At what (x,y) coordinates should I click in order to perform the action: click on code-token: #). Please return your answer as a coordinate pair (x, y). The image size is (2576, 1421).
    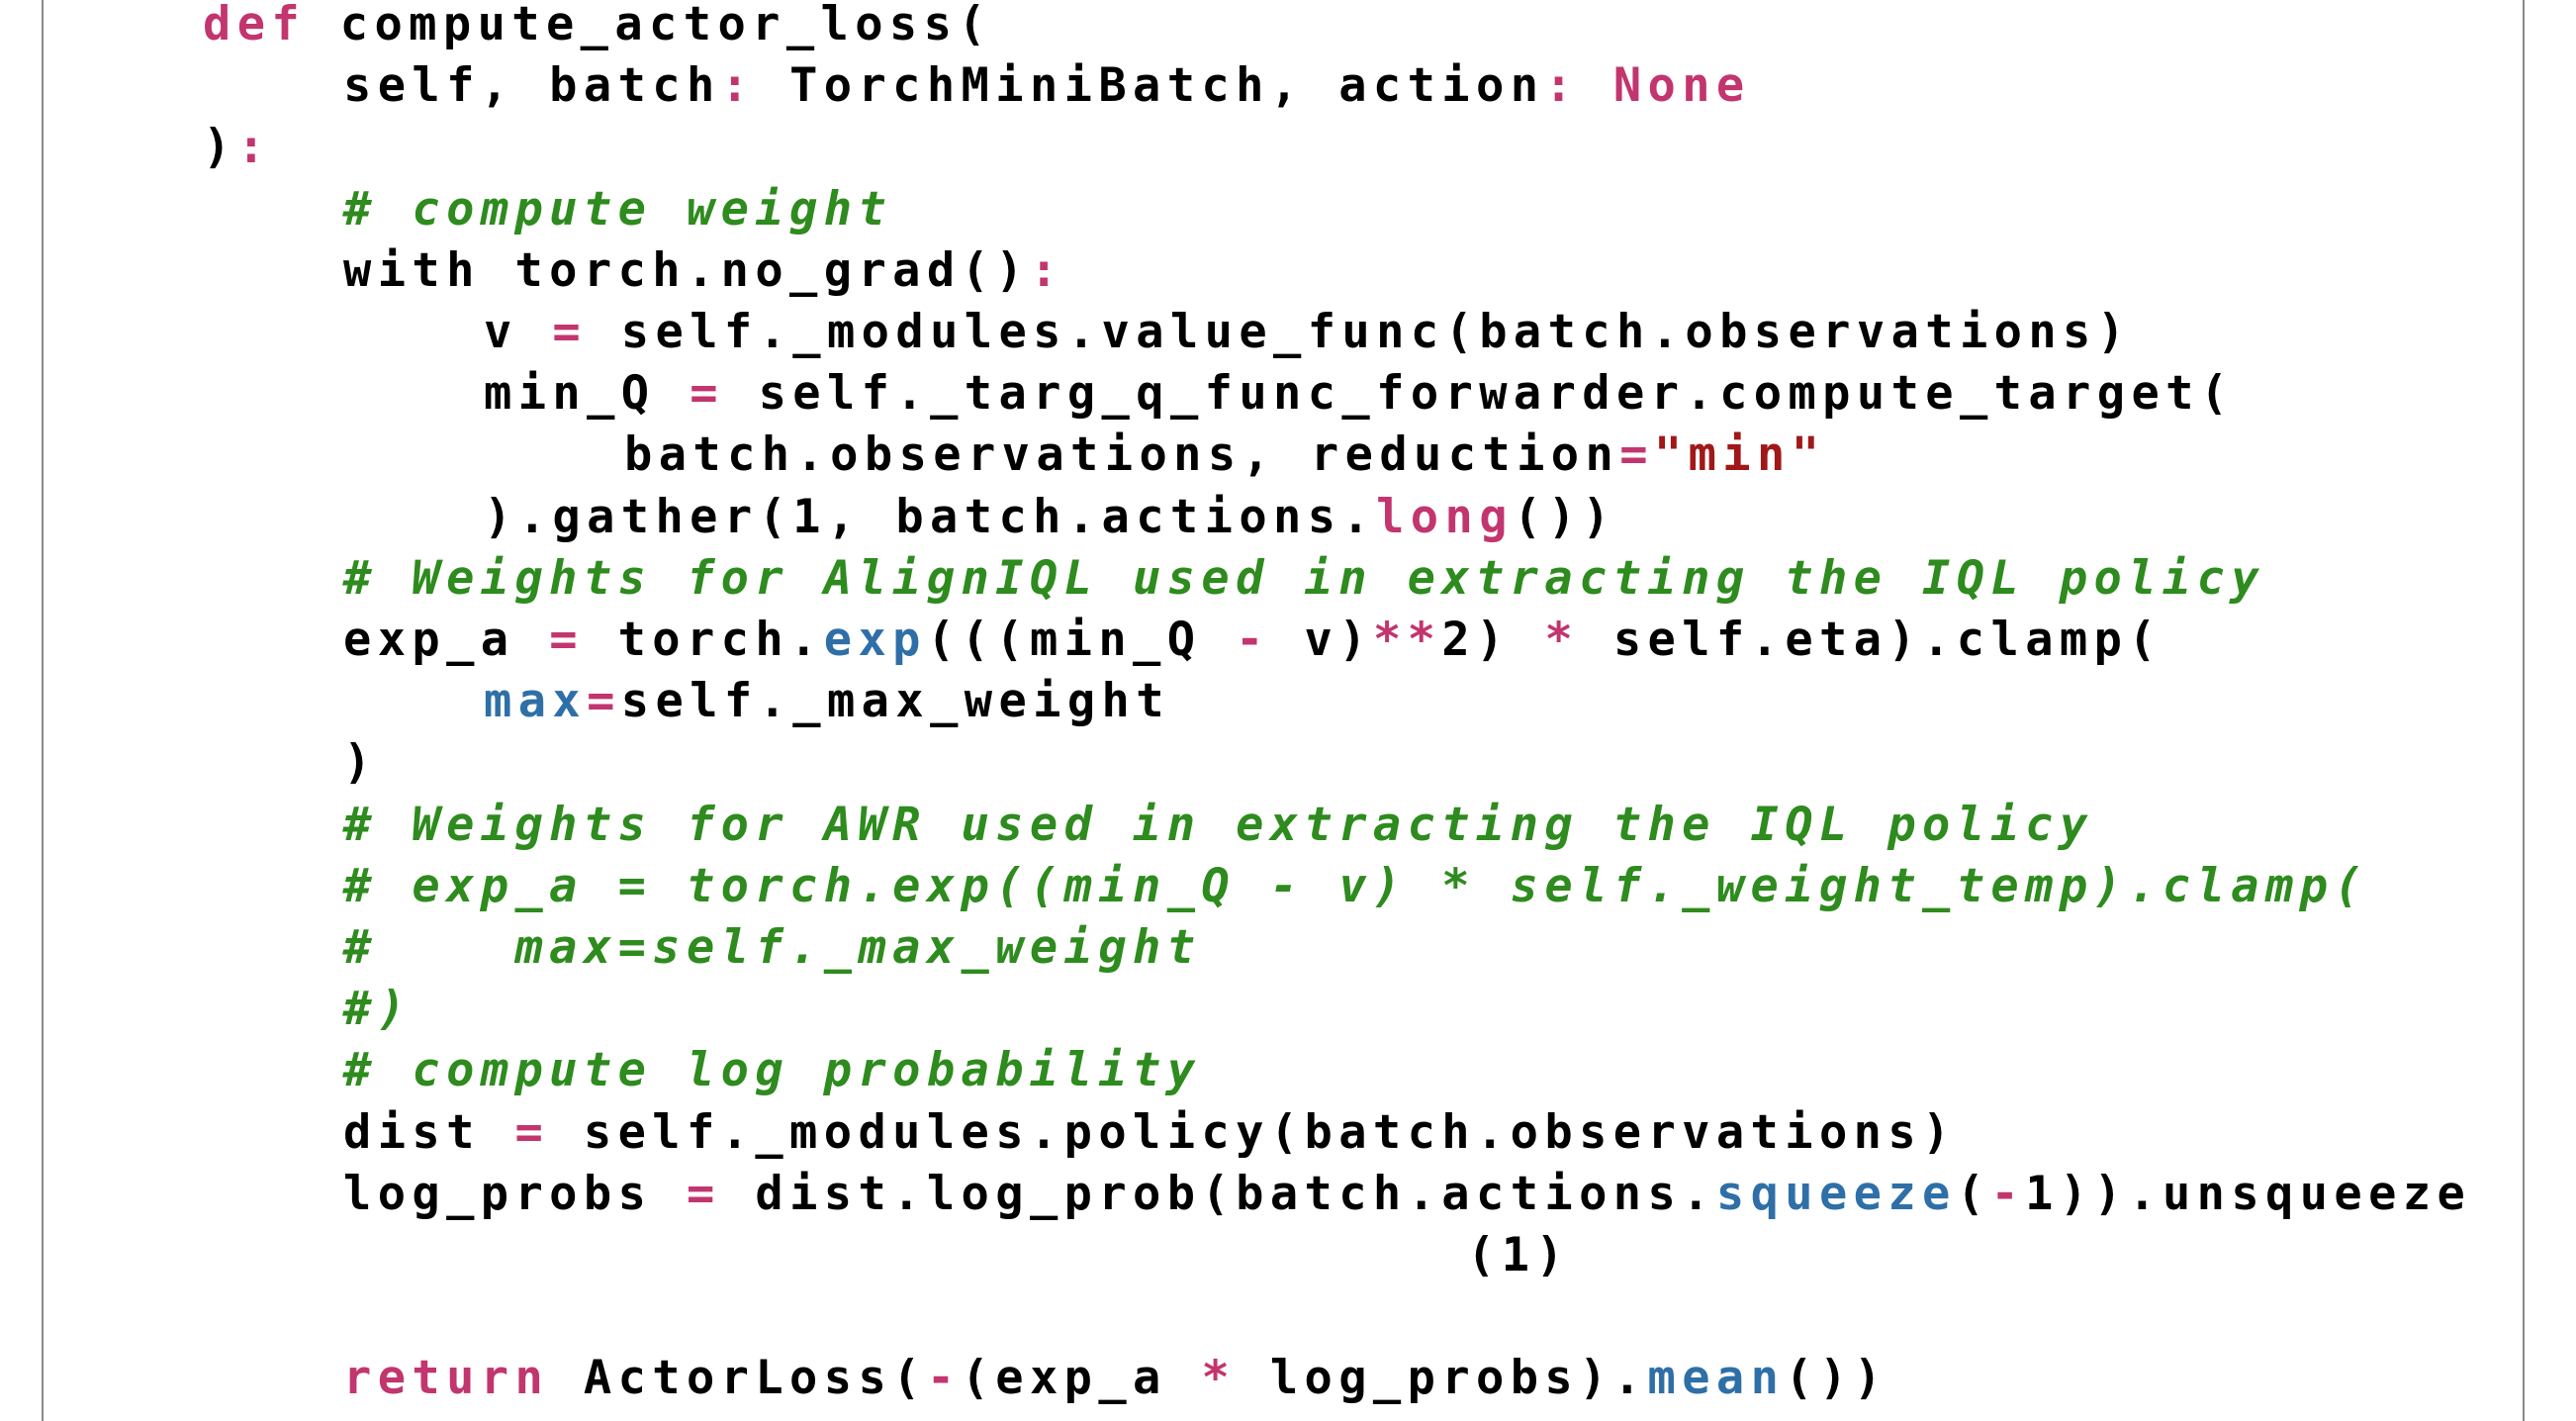
    Looking at the image, I should click on (378, 1010).